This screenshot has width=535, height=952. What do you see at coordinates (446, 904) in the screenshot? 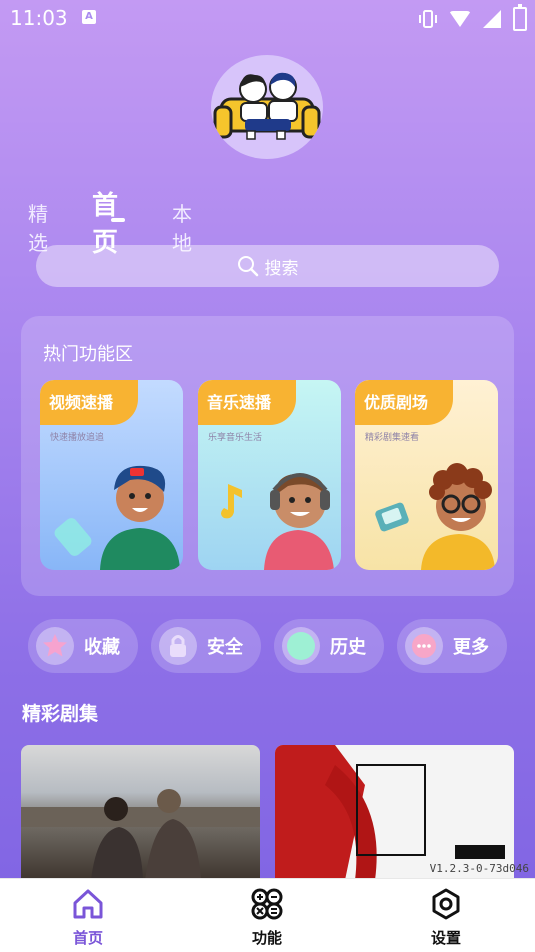
I see `settings-icon` at bounding box center [446, 904].